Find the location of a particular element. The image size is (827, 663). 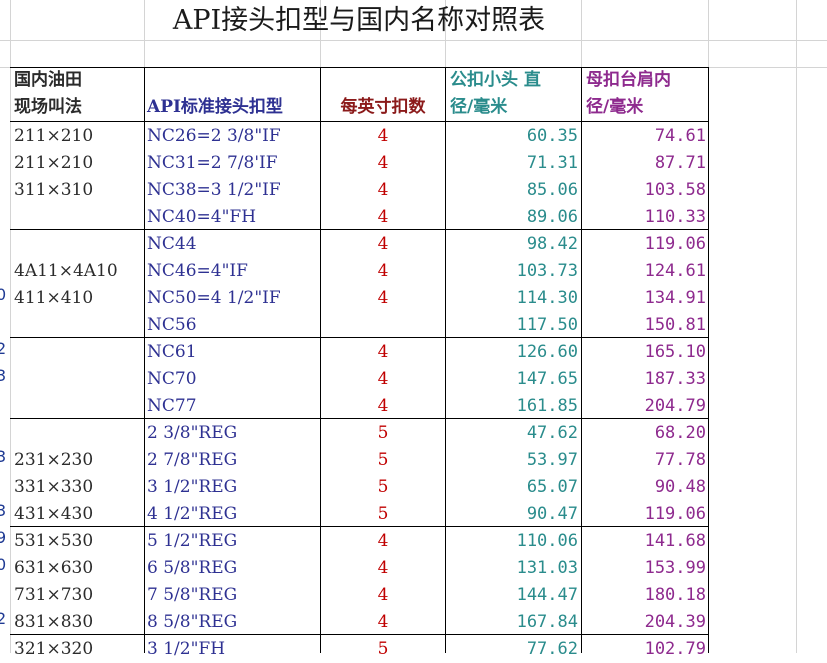

cell-pin-diameter: 71.31 is located at coordinates (512, 163).